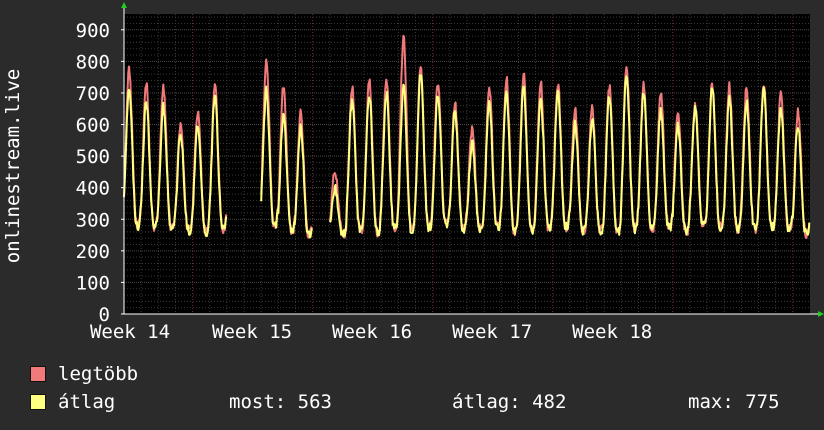  What do you see at coordinates (372, 332) in the screenshot?
I see `x-tick-label: Week 16` at bounding box center [372, 332].